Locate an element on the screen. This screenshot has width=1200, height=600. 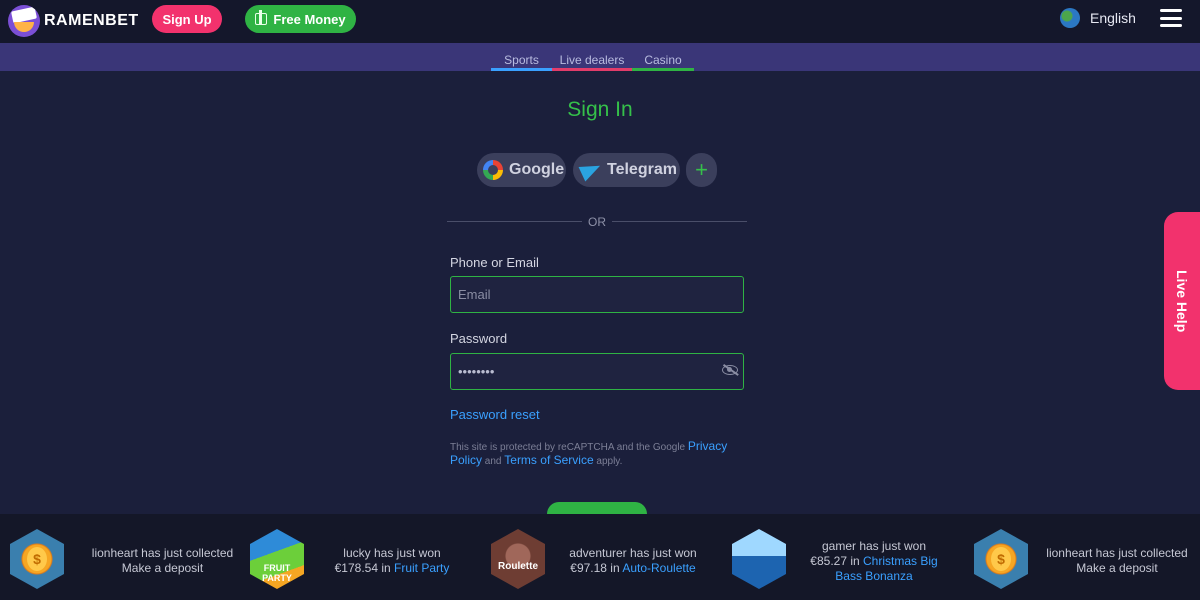
category-tabs: Sports Live dealers Casino is located at coordinates (592, 57).